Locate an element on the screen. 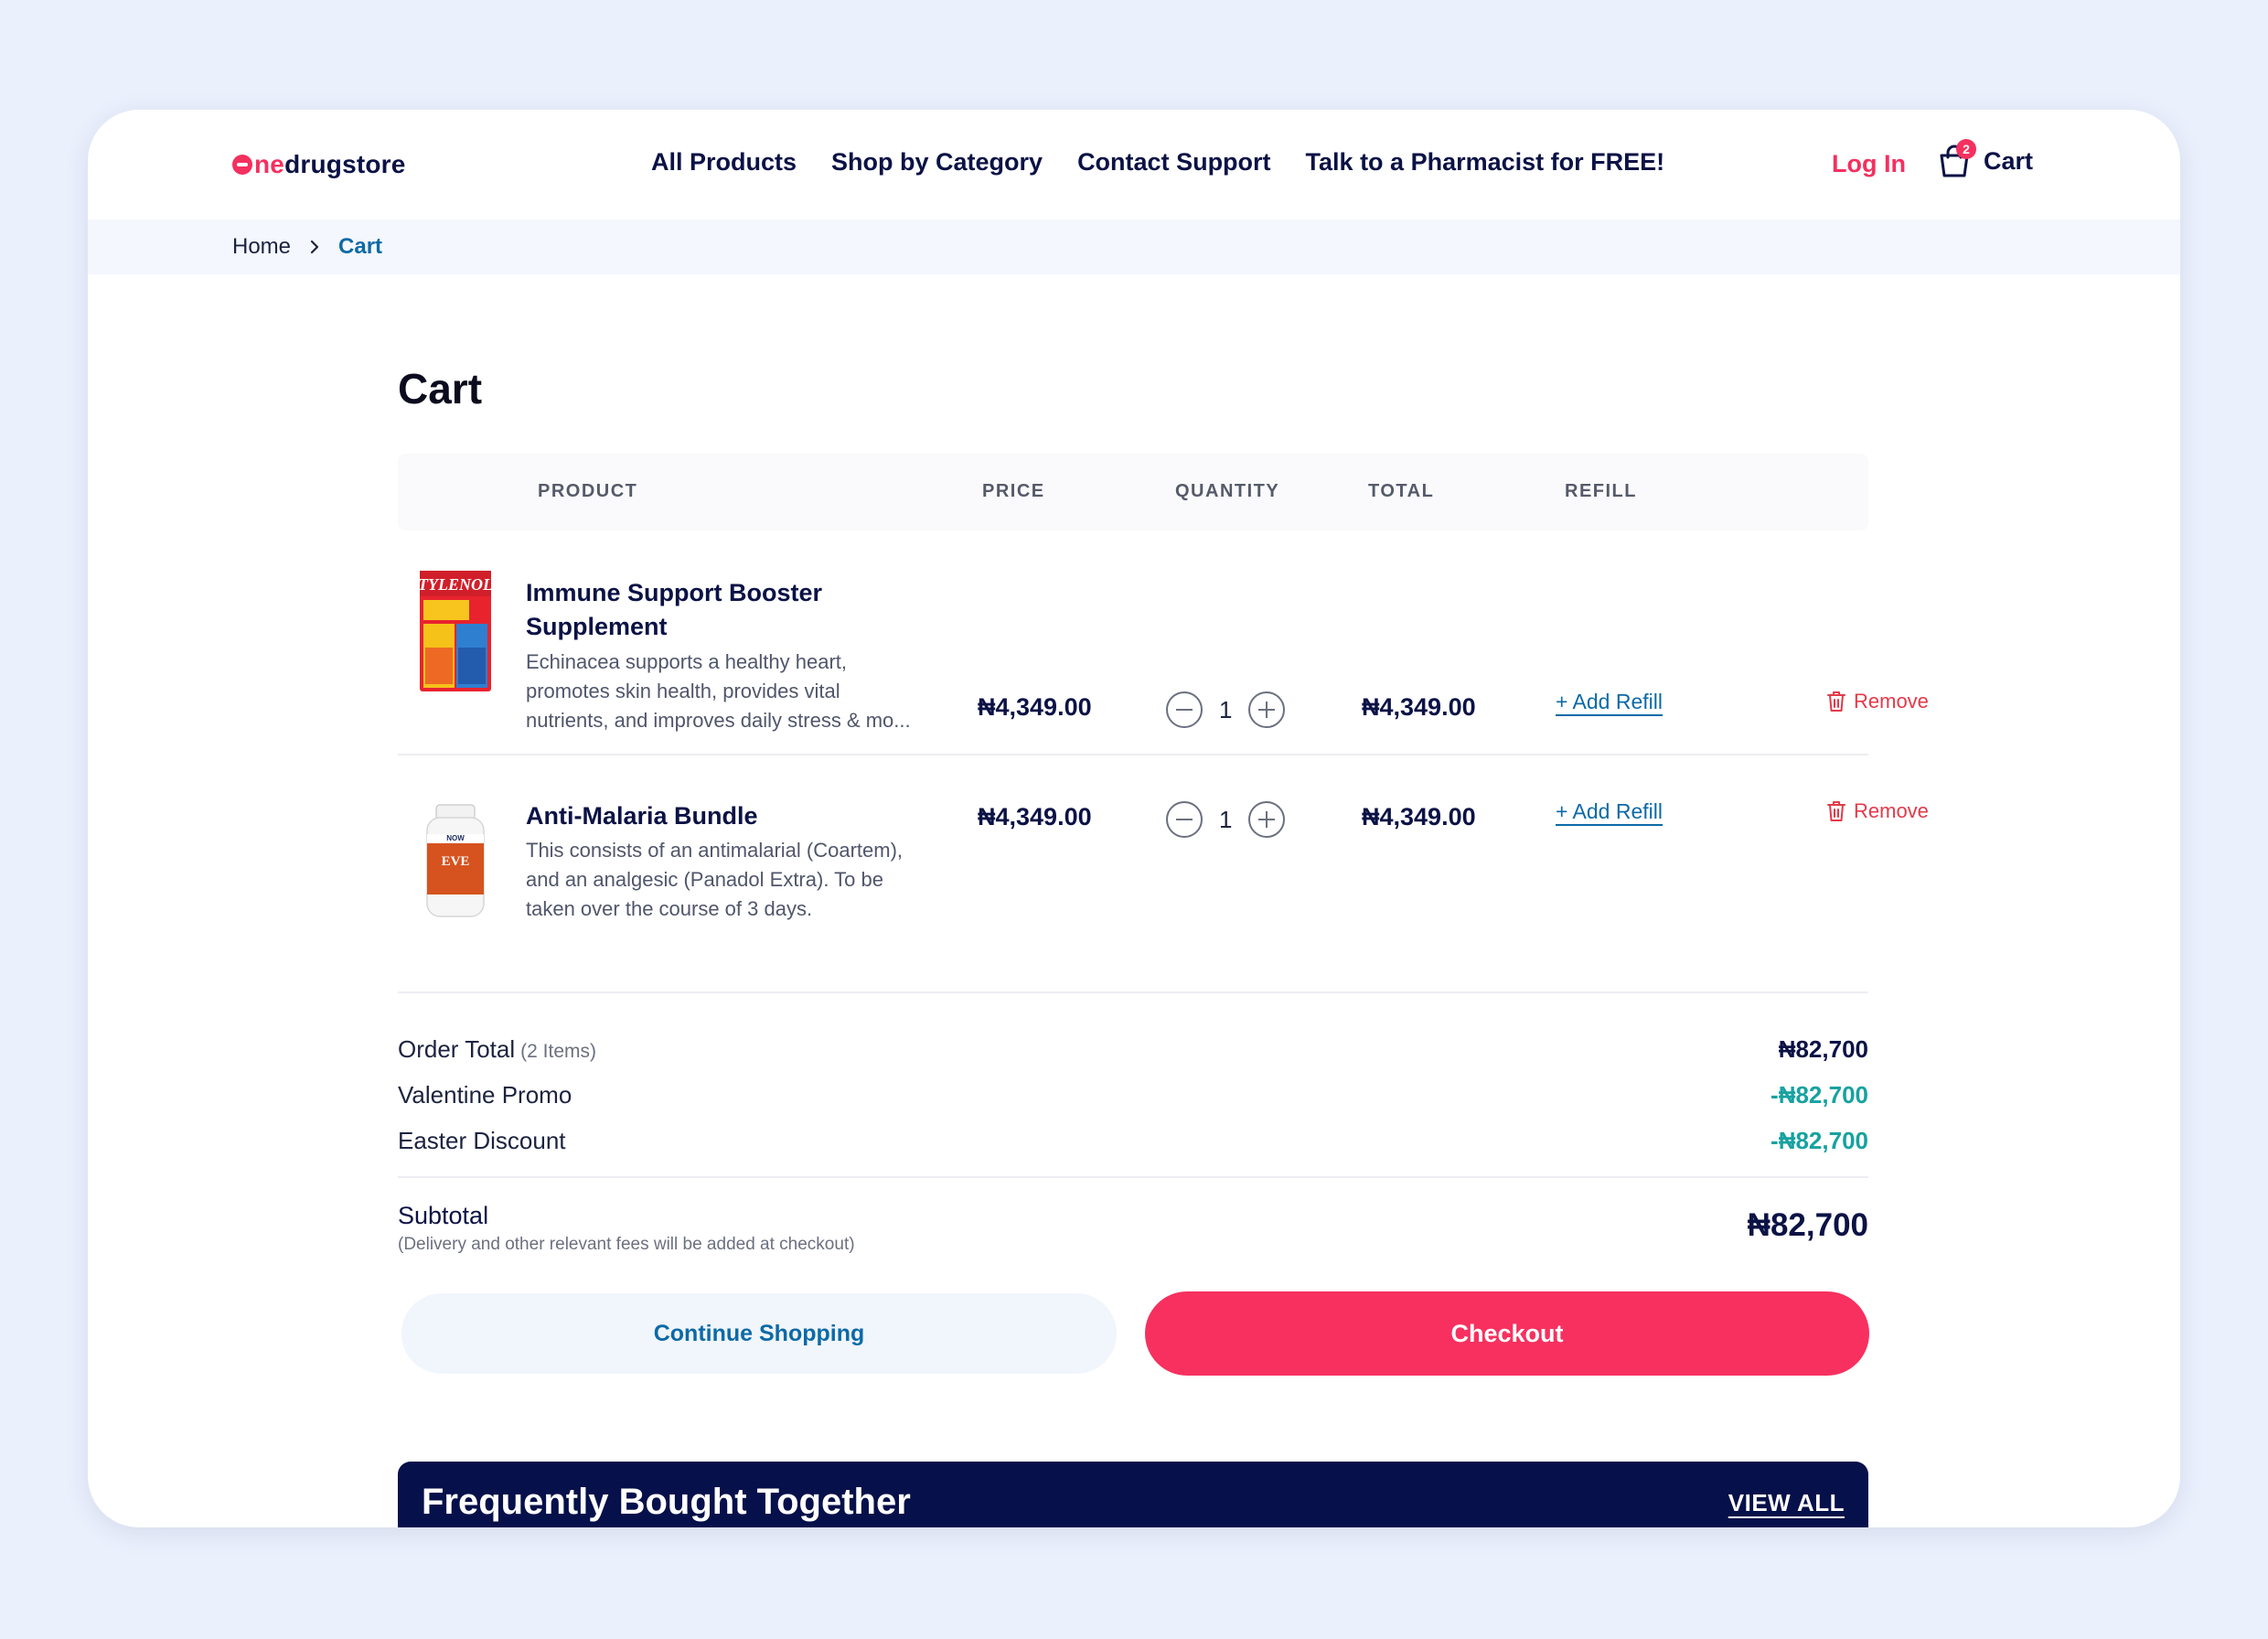 The height and width of the screenshot is (1639, 2268). logo-mark-icon is located at coordinates (242, 165).